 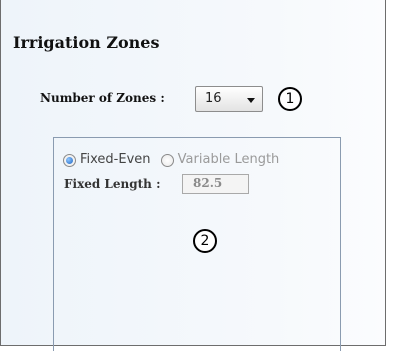 I want to click on radio-unselected-icon, so click(x=167, y=160).